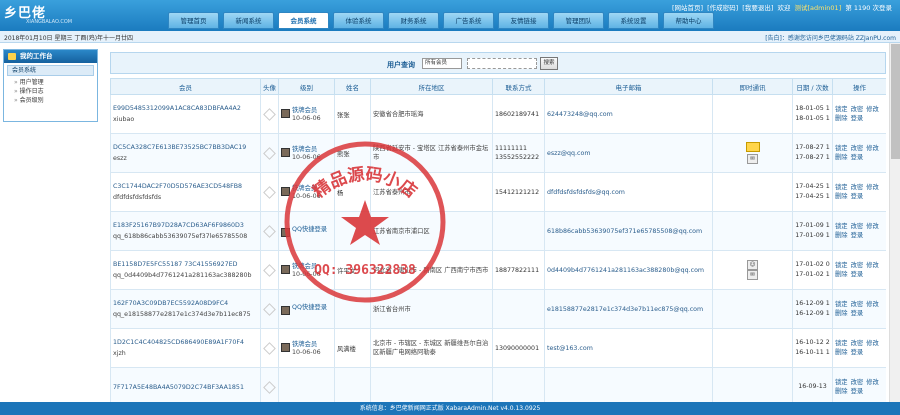 The image size is (900, 415). I want to click on member-id: E183F25167B97D28A7CD63AF6F9860D3, so click(185, 225).